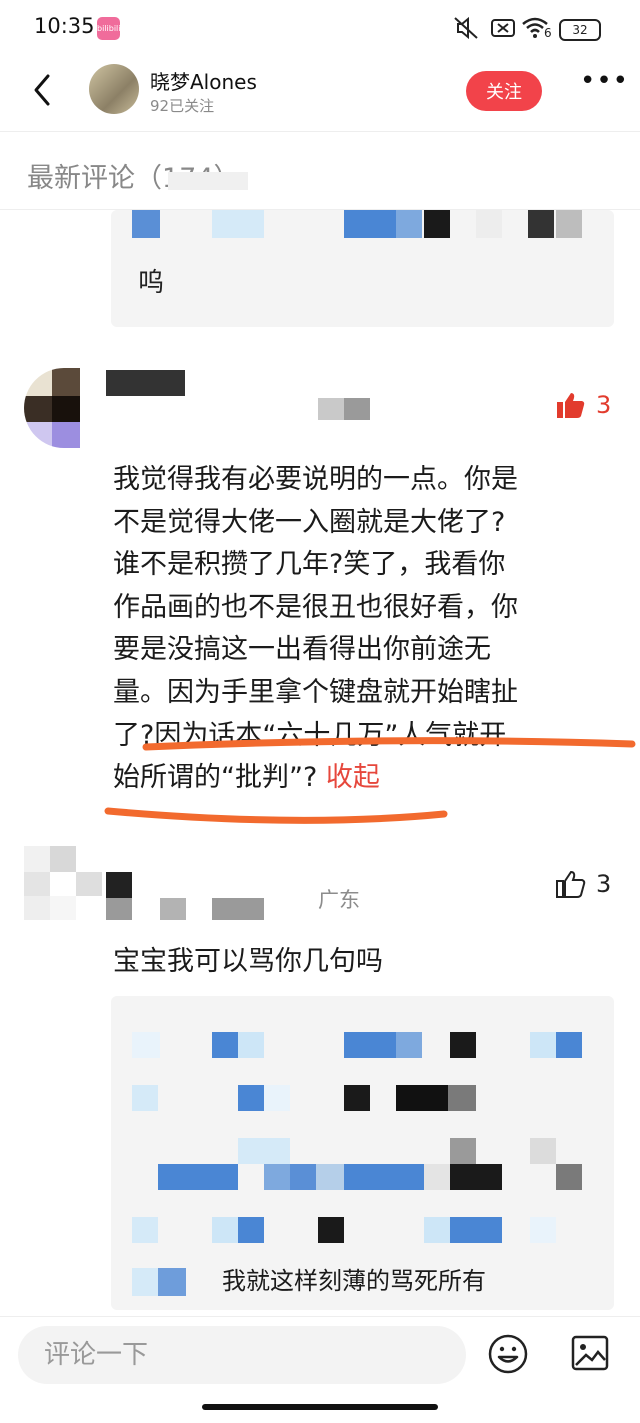 The image size is (640, 1423). I want to click on image-icon, so click(590, 1353).